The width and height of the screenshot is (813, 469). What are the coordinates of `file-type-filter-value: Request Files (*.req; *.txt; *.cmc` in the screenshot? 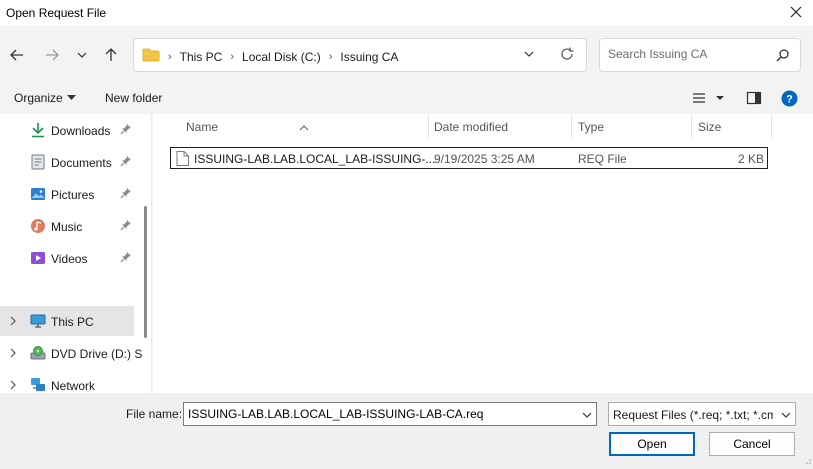 It's located at (693, 415).